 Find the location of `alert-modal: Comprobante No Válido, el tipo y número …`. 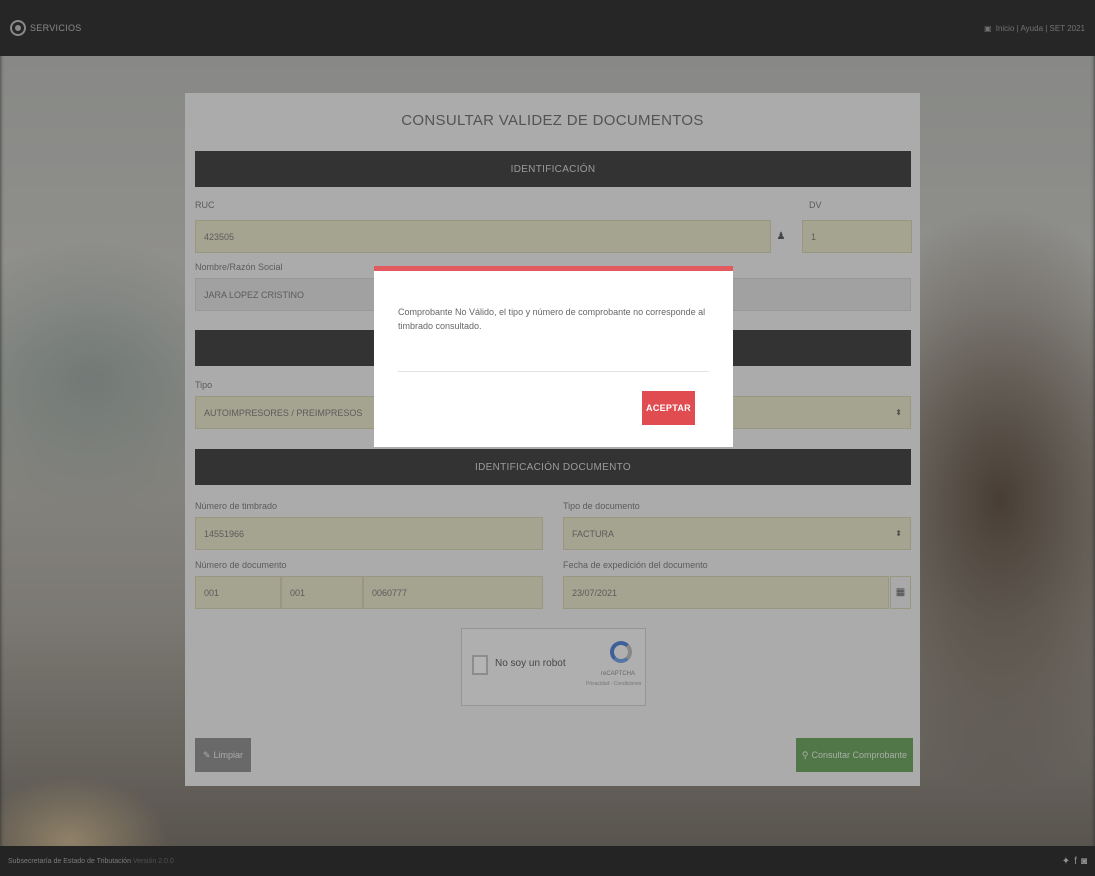

alert-modal: Comprobante No Válido, el tipo y número … is located at coordinates (553, 356).